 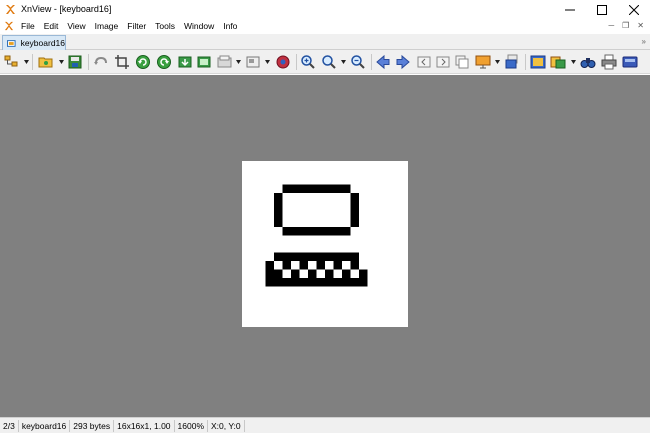 What do you see at coordinates (10, 9) in the screenshot?
I see `xnview-app-icon` at bounding box center [10, 9].